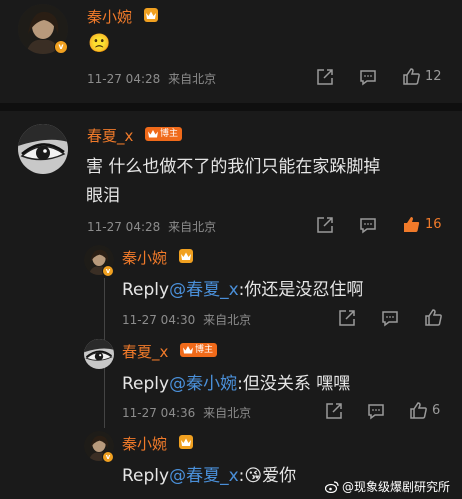  I want to click on kiss-emoji: 😘, so click(253, 476).